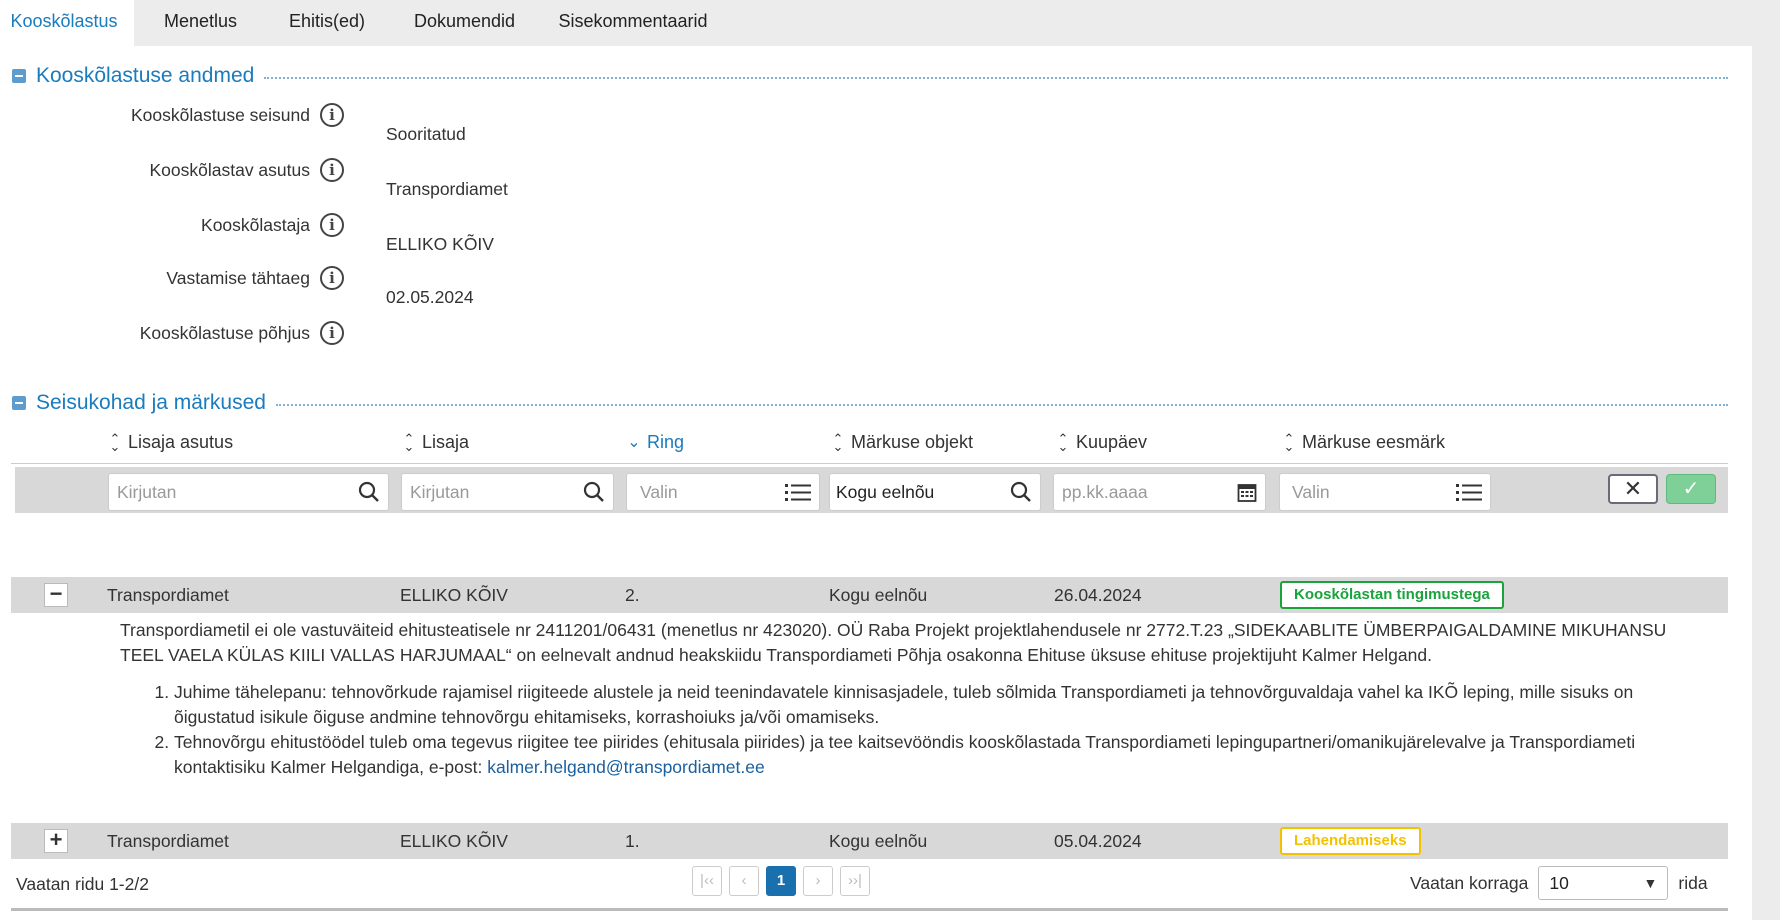 This screenshot has height=920, width=1780. I want to click on column-header-lisaja-asutus: ⌃ ⌄ Lisaja asutus, so click(171, 442).